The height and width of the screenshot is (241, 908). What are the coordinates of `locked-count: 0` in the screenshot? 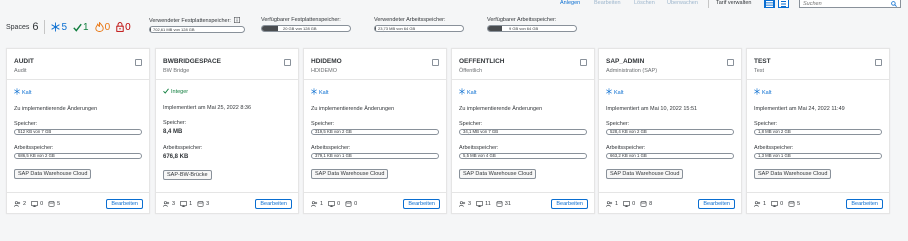 It's located at (128, 27).